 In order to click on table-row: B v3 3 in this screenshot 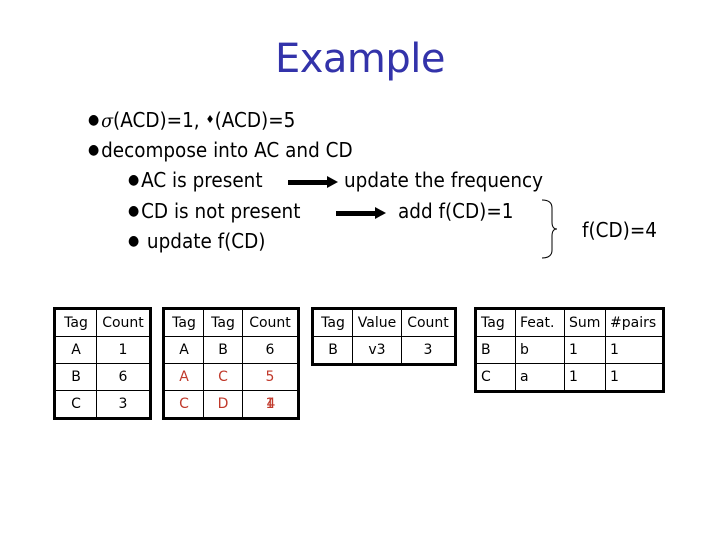, I will do `click(384, 350)`.